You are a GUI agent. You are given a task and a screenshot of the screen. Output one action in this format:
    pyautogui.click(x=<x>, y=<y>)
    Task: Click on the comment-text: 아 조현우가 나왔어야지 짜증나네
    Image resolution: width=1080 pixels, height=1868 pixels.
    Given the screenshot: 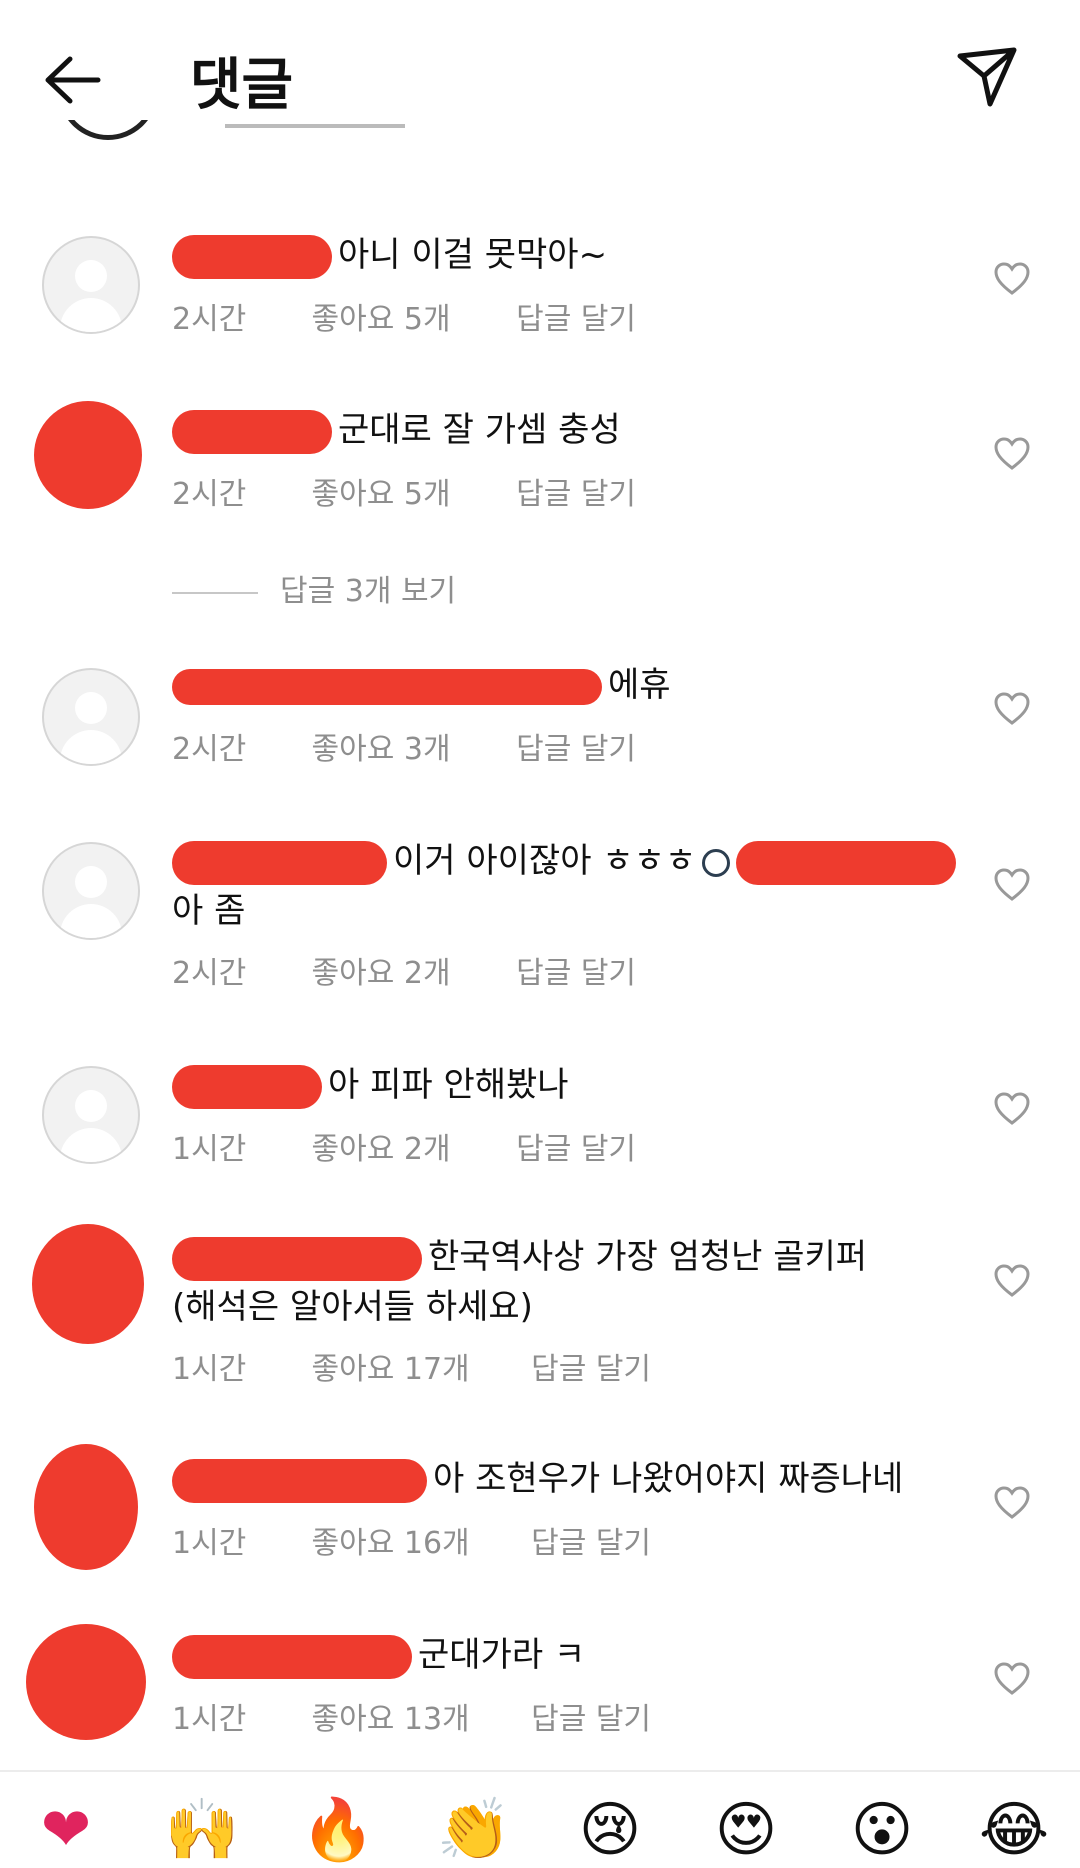 What is the action you would take?
    pyautogui.click(x=576, y=1479)
    